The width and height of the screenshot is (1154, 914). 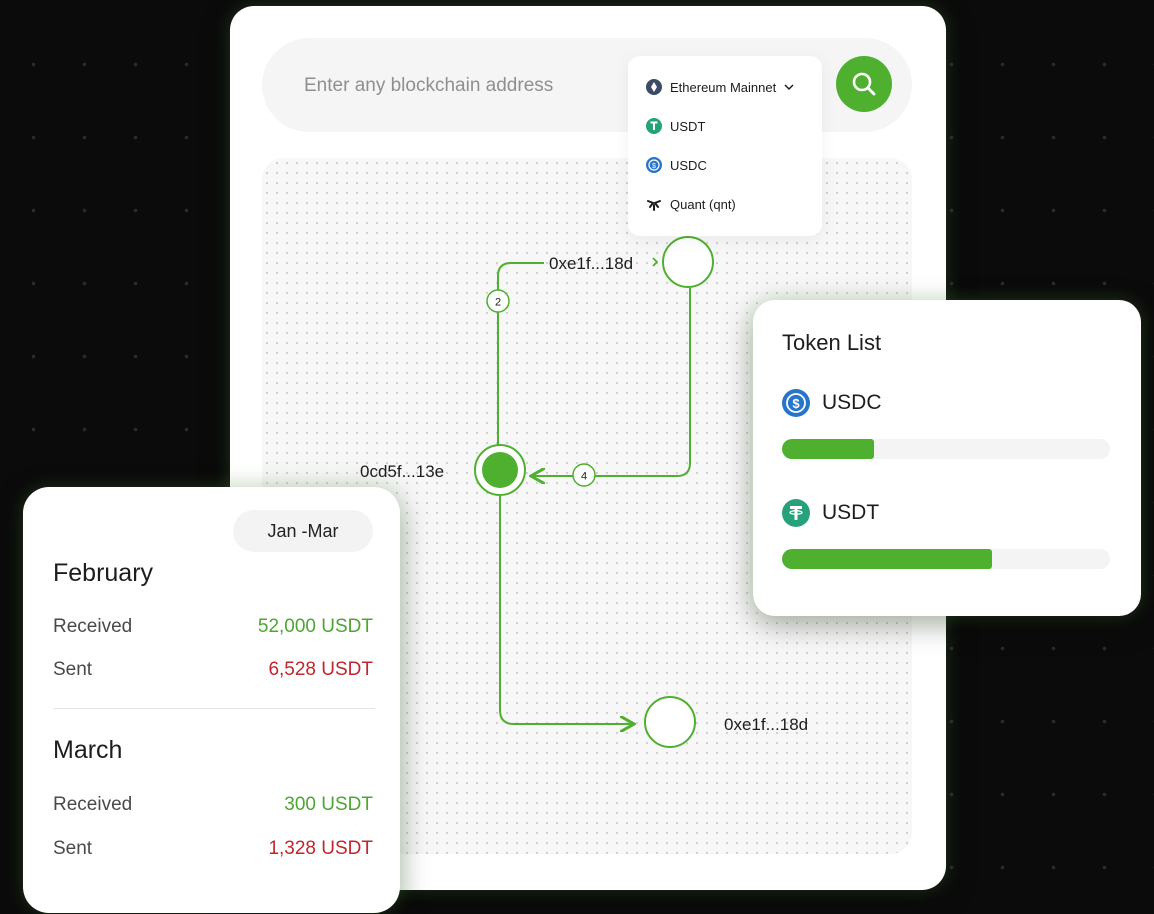 What do you see at coordinates (688, 165) in the screenshot?
I see `menu-item-label: USDC` at bounding box center [688, 165].